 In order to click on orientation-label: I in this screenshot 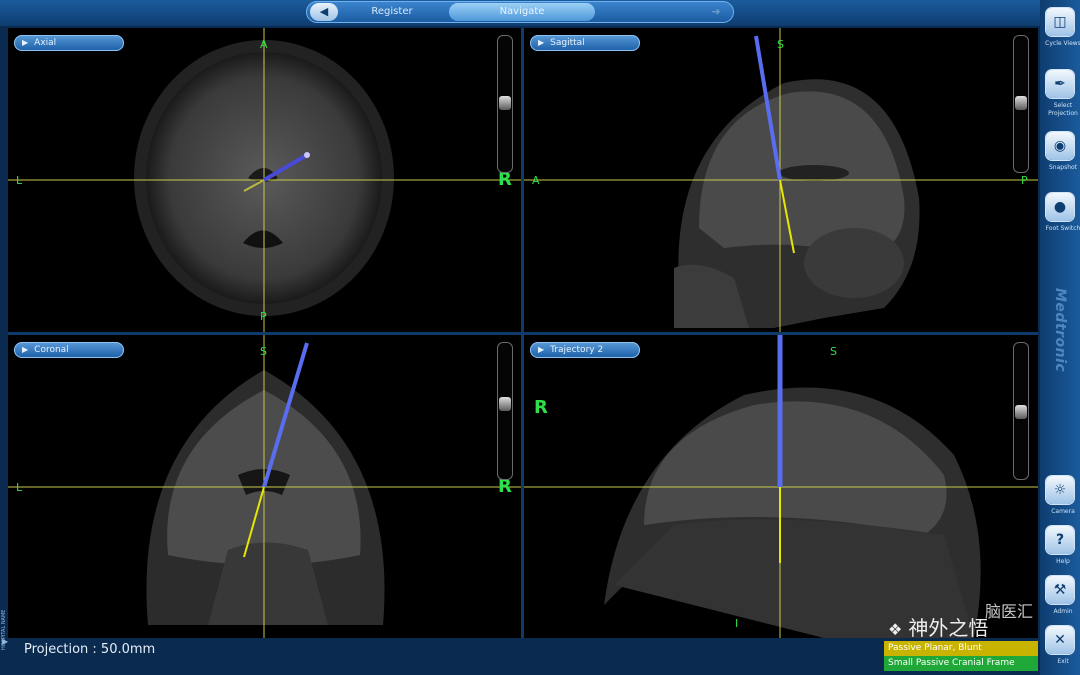, I will do `click(737, 623)`.